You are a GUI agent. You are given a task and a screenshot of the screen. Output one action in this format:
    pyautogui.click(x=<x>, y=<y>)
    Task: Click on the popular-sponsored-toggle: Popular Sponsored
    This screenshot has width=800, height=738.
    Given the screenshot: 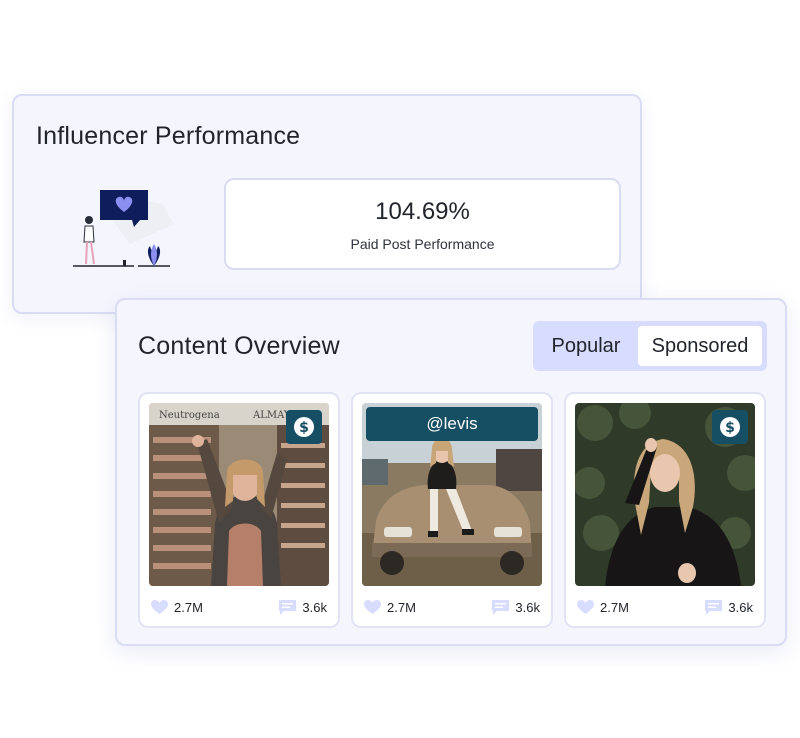 What is the action you would take?
    pyautogui.click(x=650, y=346)
    